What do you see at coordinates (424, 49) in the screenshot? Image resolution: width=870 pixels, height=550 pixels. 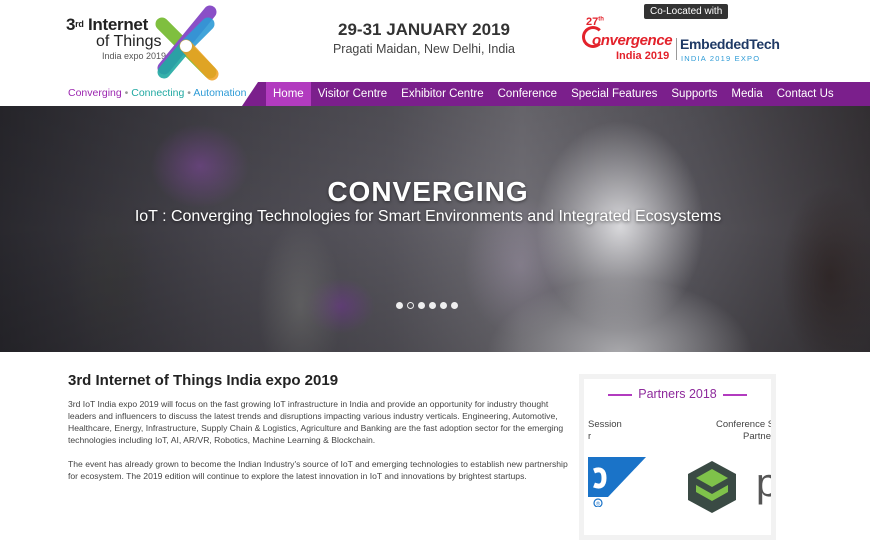 I see `event-venue: Pragati Maidan, New Delhi, India` at bounding box center [424, 49].